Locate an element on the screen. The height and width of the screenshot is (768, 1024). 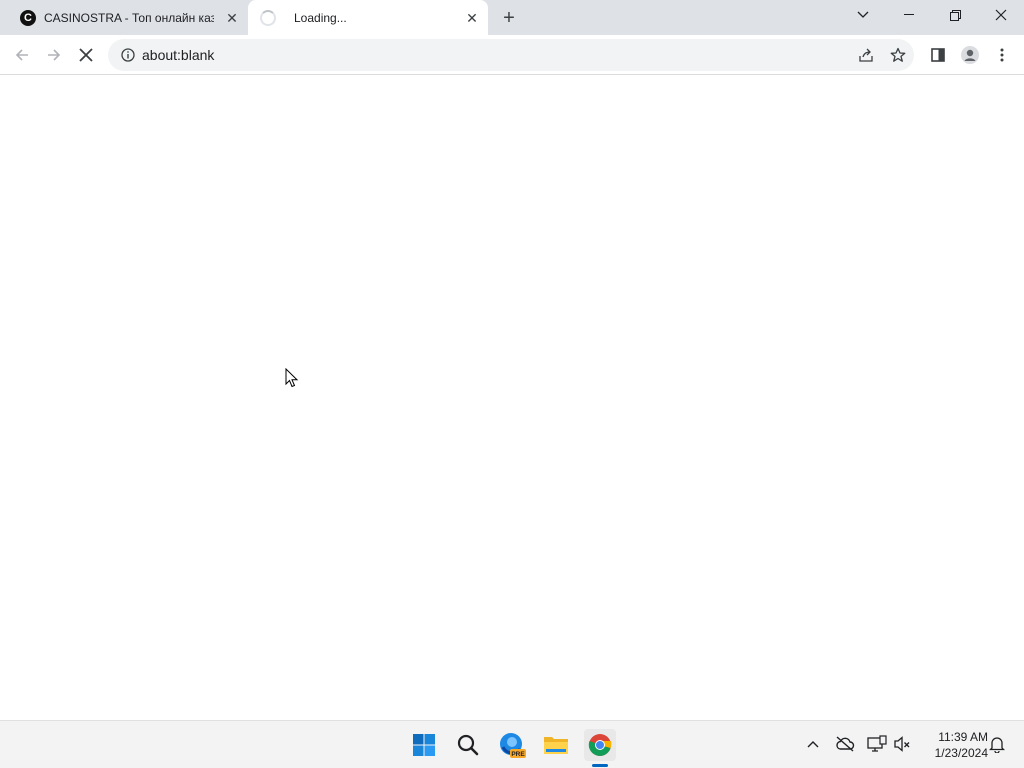
close-window-button is located at coordinates (1001, 15).